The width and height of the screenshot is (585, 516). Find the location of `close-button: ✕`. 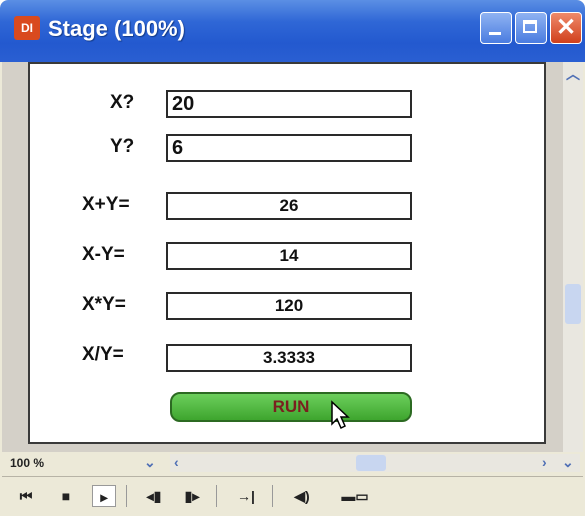

close-button: ✕ is located at coordinates (566, 28).